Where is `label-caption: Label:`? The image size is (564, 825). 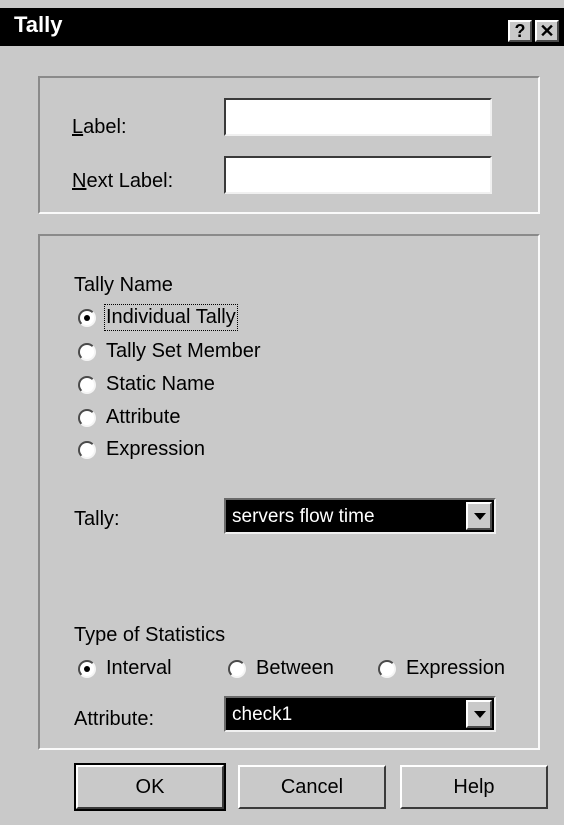 label-caption: Label: is located at coordinates (99, 127).